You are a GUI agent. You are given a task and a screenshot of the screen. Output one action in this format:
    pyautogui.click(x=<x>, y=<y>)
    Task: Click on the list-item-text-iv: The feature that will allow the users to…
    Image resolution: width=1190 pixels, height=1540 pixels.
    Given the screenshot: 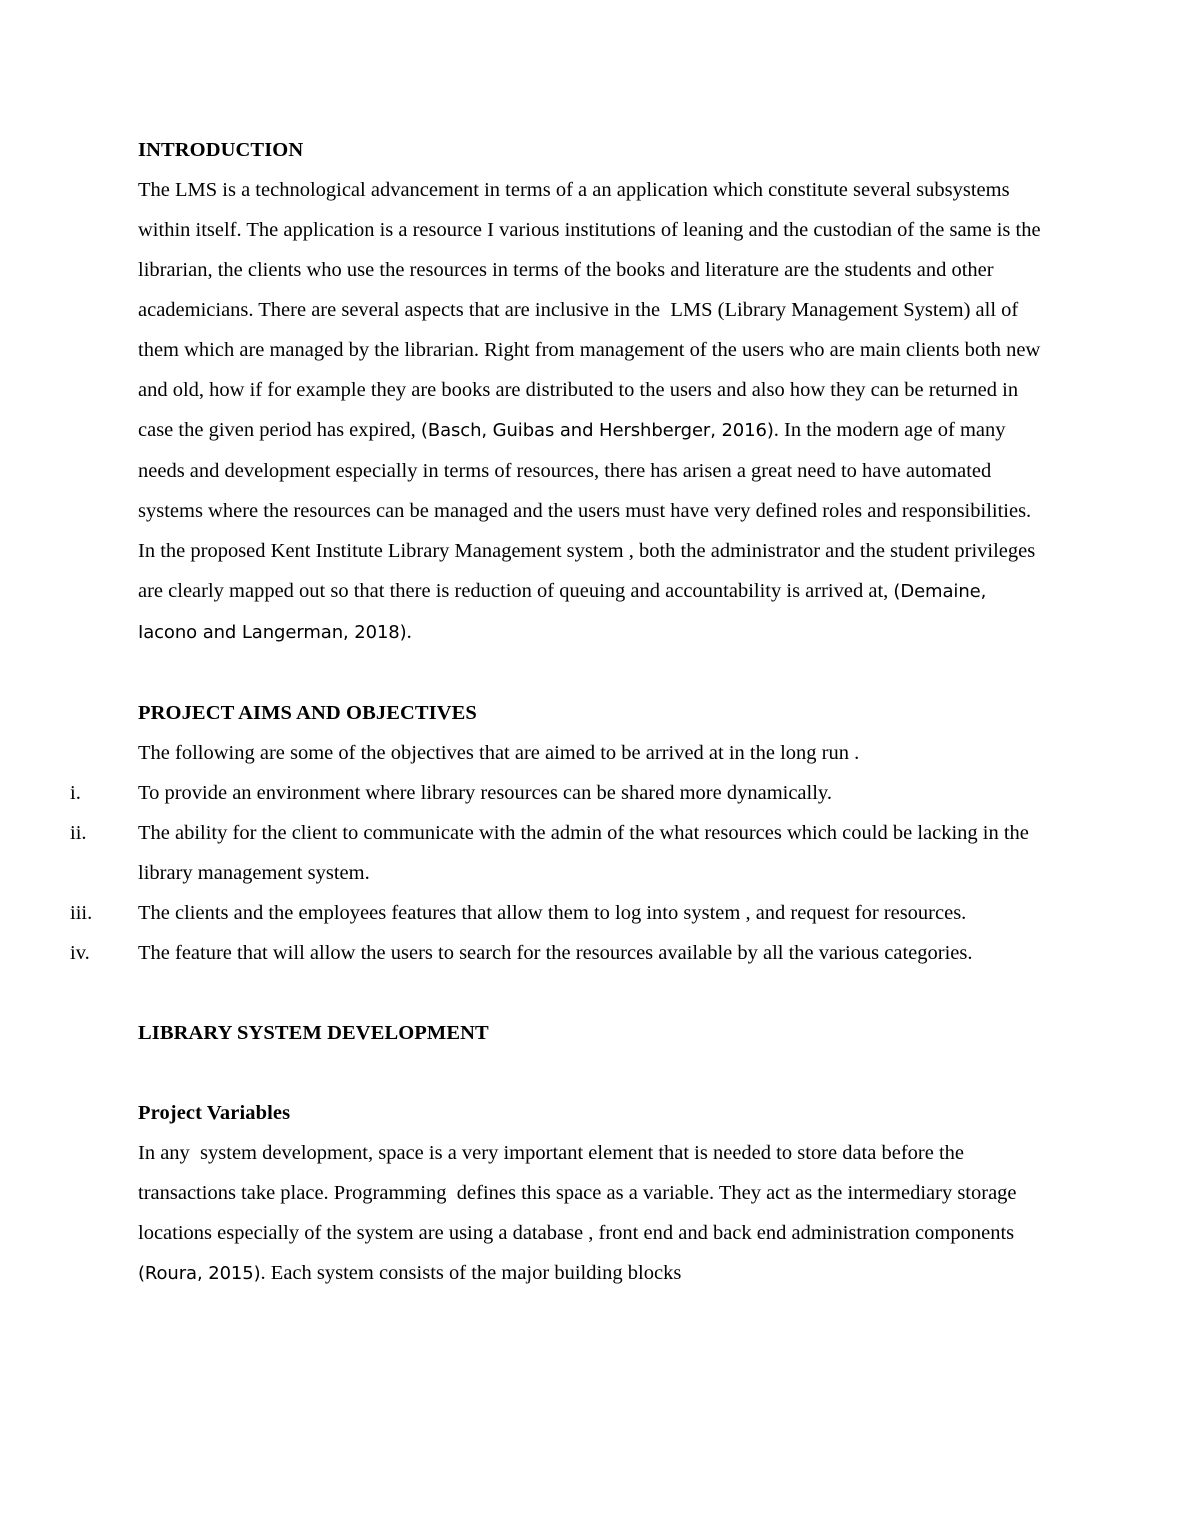 What is the action you would take?
    pyautogui.click(x=555, y=953)
    